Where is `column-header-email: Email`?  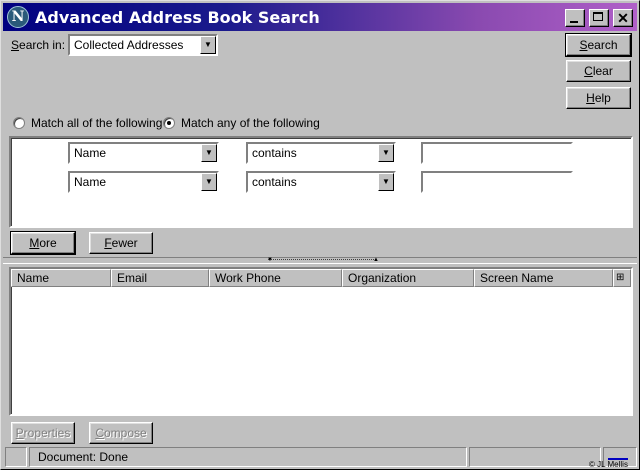 column-header-email: Email is located at coordinates (160, 278).